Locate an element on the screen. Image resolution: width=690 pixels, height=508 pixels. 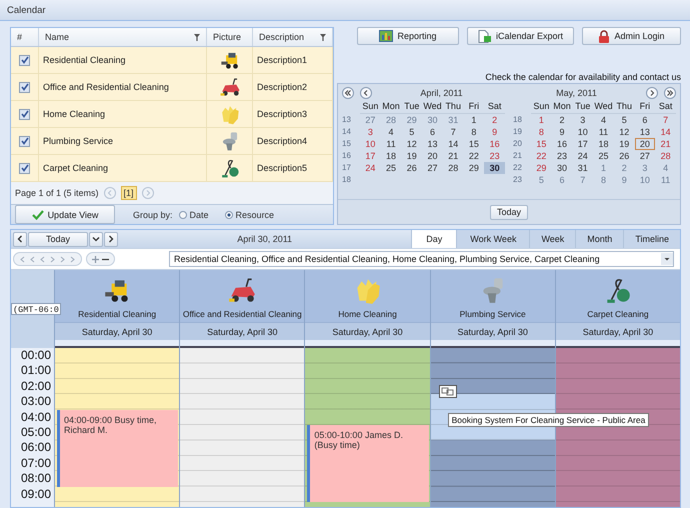
calendar-day: 20 is located at coordinates (645, 144).